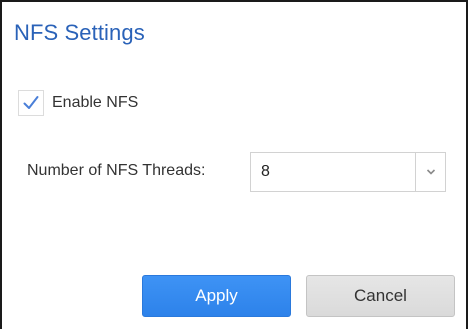 Image resolution: width=468 pixels, height=329 pixels. I want to click on chevron-down-icon, so click(430, 172).